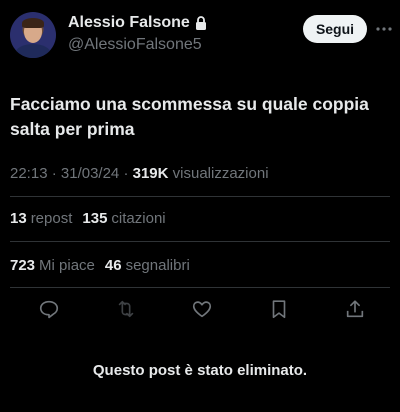 Image resolution: width=400 pixels, height=412 pixels. I want to click on quotes-stat: 135 citazioni, so click(123, 218).